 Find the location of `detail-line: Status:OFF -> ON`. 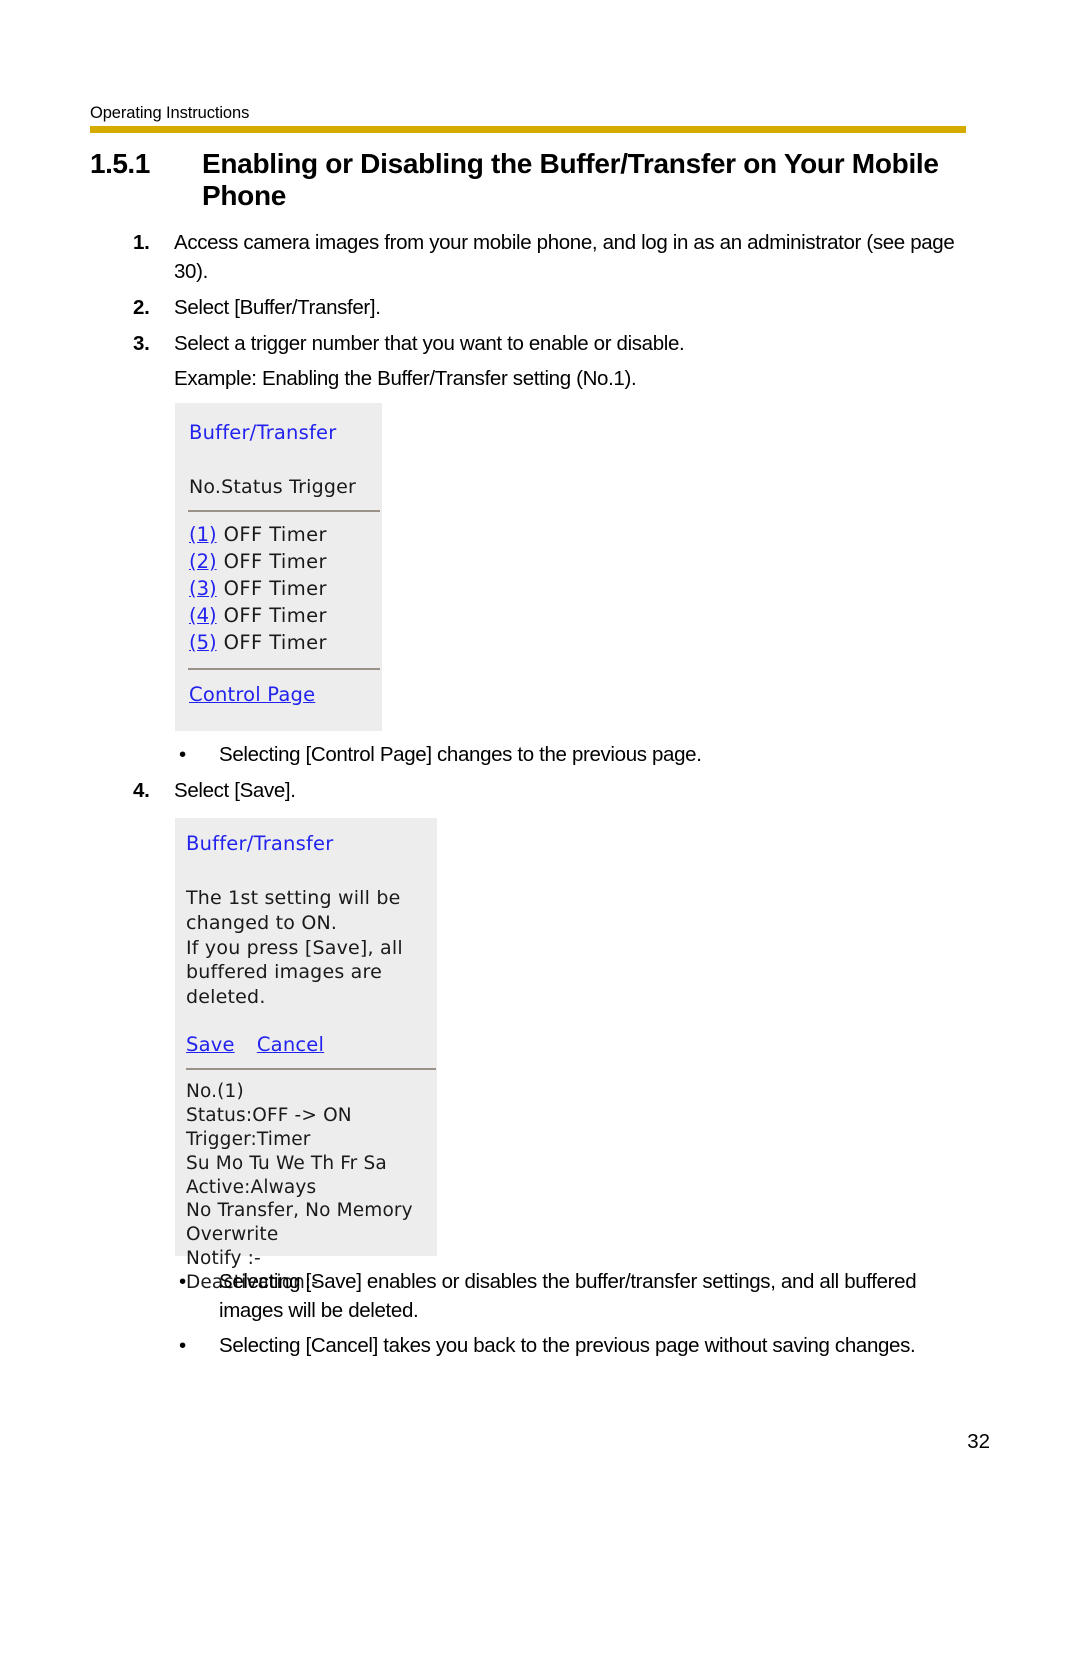

detail-line: Status:OFF -> ON is located at coordinates (269, 1116).